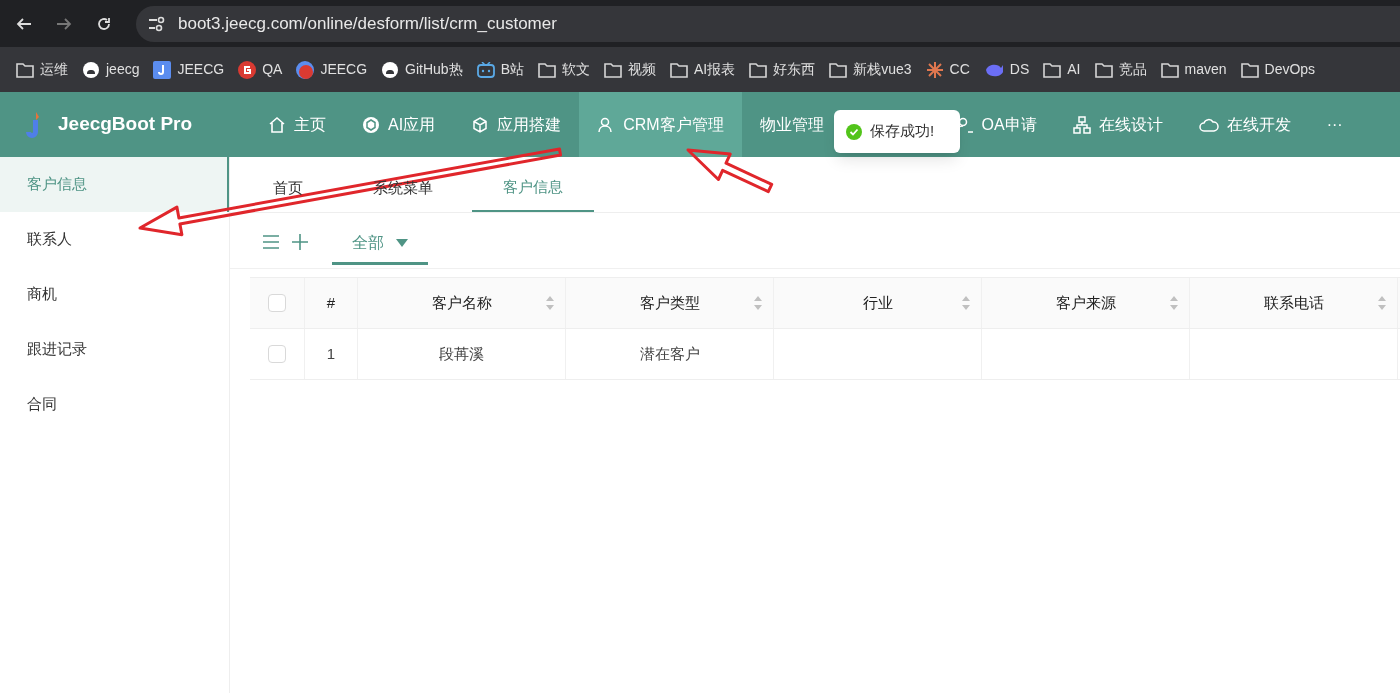  I want to click on bookmark: 竞品, so click(1120, 69).